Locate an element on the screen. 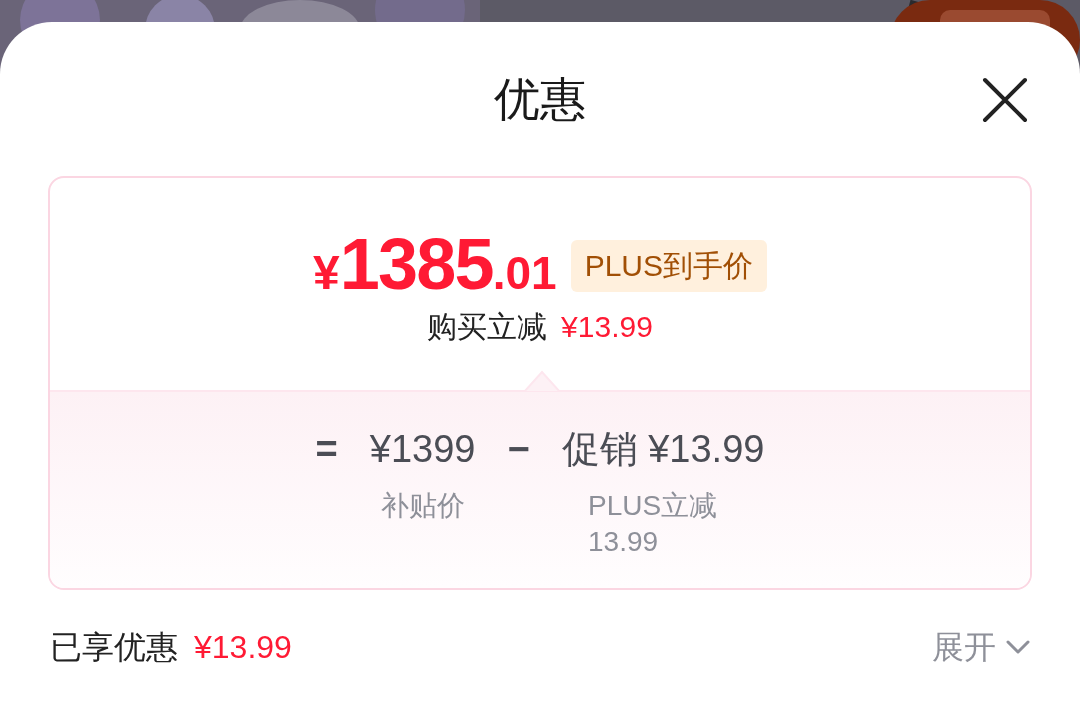  close-icon is located at coordinates (1005, 100).